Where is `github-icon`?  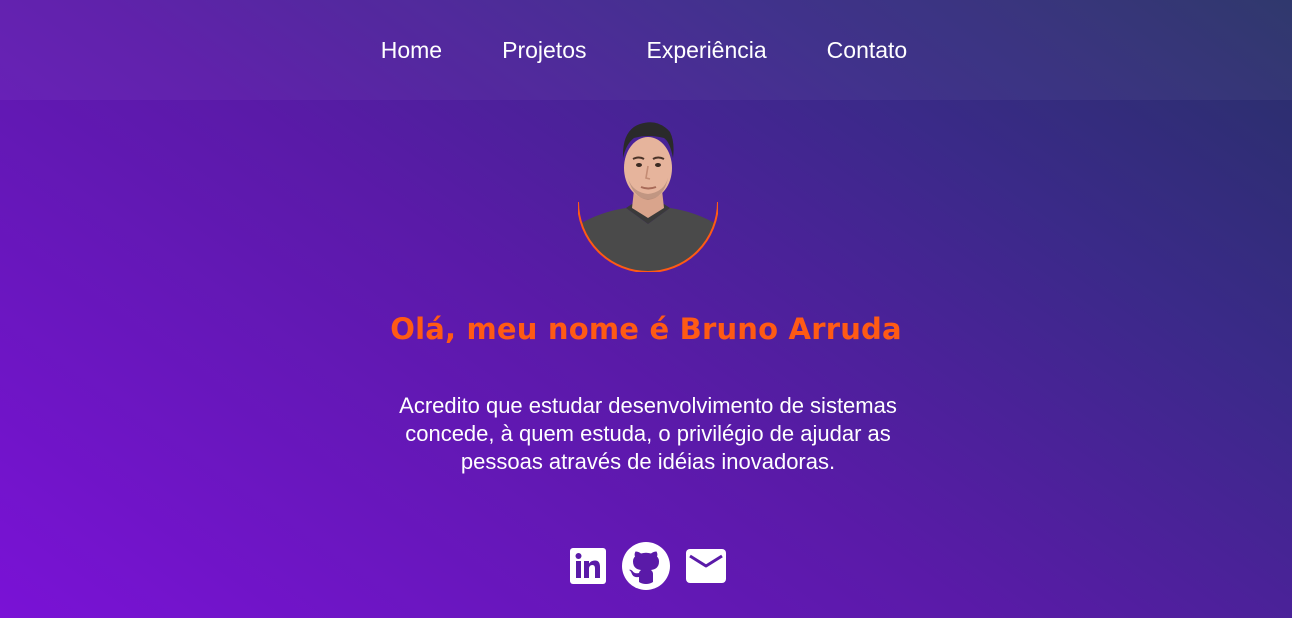
github-icon is located at coordinates (646, 566).